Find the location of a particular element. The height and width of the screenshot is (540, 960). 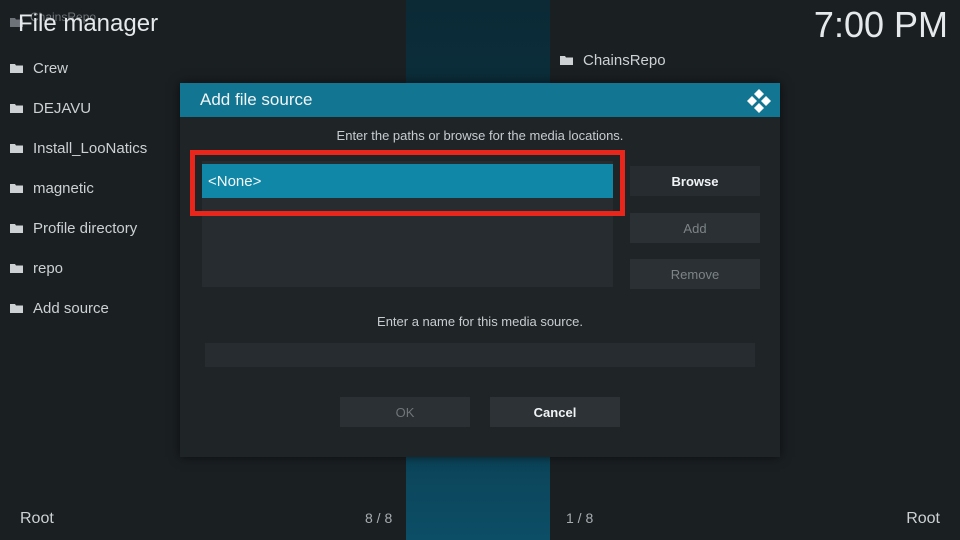

list-item: Crew is located at coordinates (78, 68).